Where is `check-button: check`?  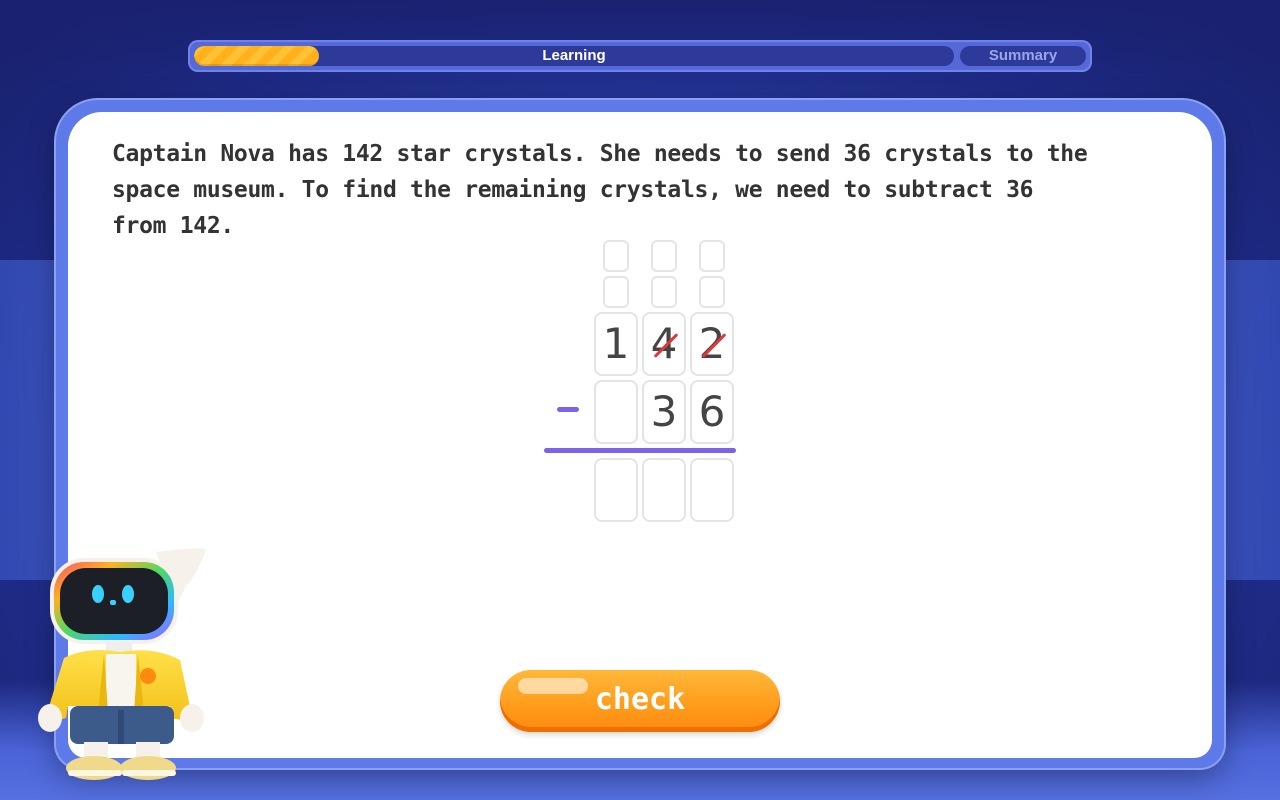 check-button: check is located at coordinates (640, 701).